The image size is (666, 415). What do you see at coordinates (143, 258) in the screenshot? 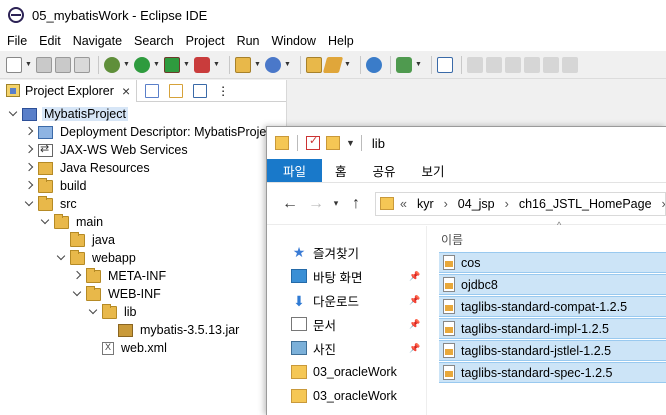
I see `tree-item: webapp` at bounding box center [143, 258].